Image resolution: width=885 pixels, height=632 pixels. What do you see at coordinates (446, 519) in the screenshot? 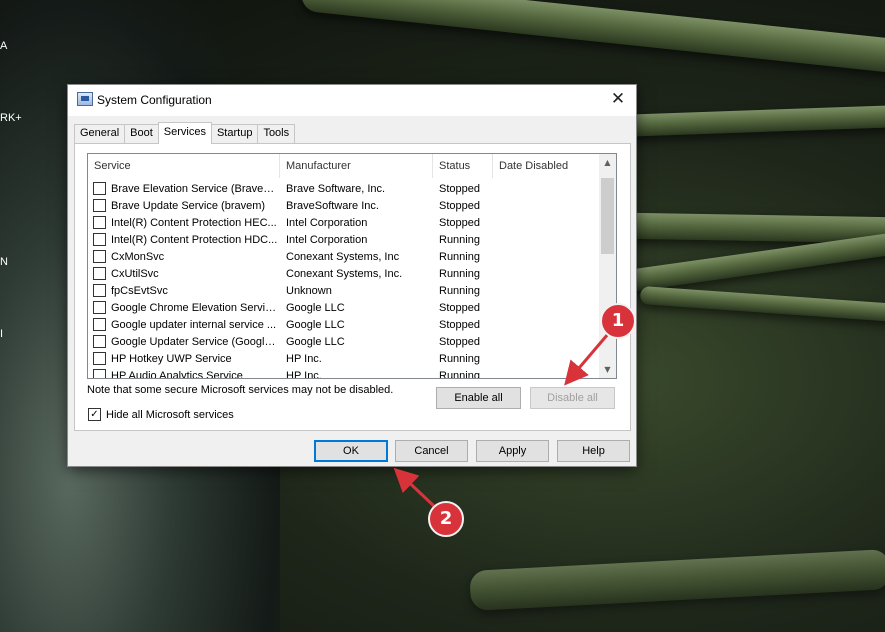
I see `annotation-marker-2: 2` at bounding box center [446, 519].